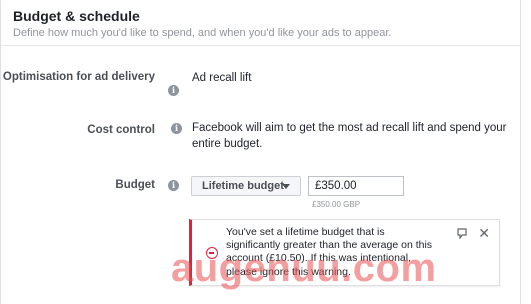 The image size is (531, 304). What do you see at coordinates (78, 77) in the screenshot?
I see `optimisation-label: Optimisation for ad delivery` at bounding box center [78, 77].